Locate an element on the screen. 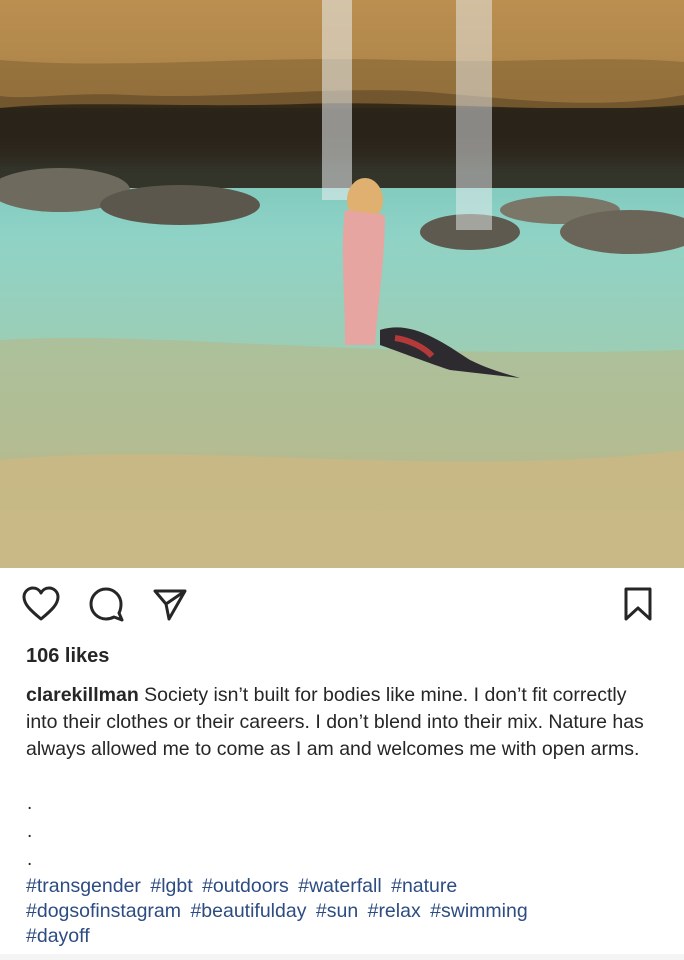 The image size is (684, 960). comment-icon is located at coordinates (106, 606).